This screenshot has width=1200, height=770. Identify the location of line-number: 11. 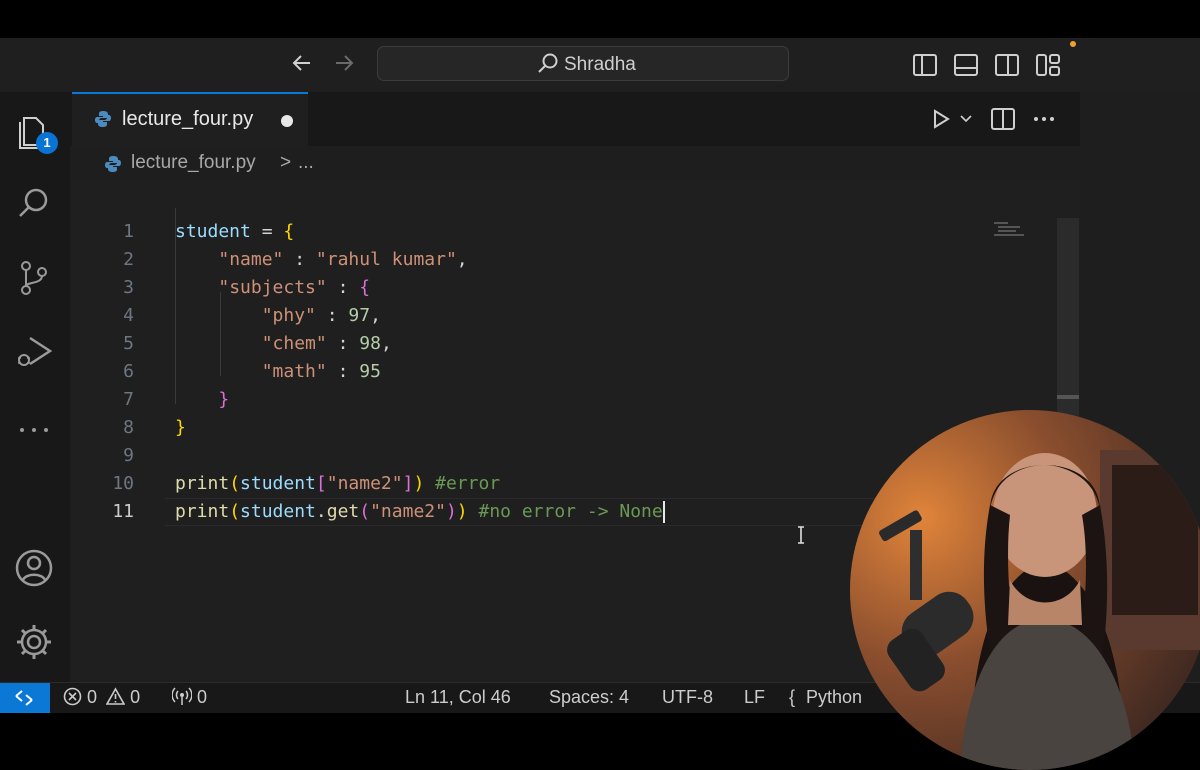
(123, 511).